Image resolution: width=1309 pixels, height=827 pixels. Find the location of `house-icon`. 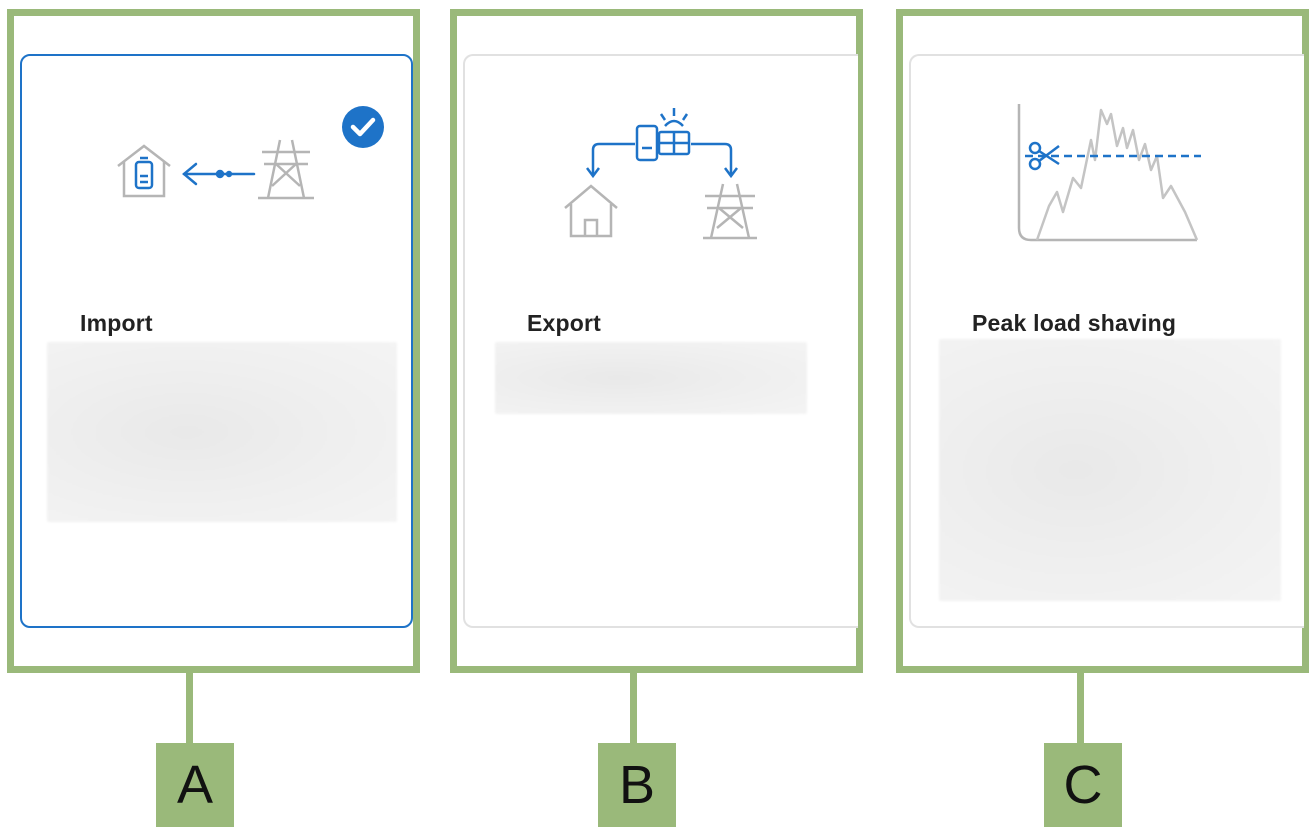

house-icon is located at coordinates (591, 211).